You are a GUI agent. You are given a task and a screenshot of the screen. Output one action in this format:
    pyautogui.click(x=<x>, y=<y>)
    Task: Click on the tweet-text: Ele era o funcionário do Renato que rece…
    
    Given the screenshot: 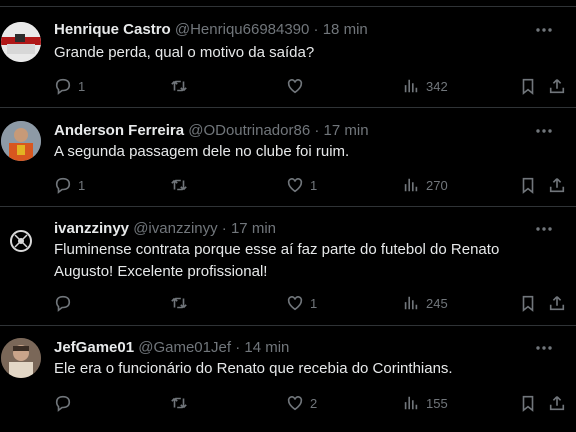 What is the action you would take?
    pyautogui.click(x=253, y=368)
    